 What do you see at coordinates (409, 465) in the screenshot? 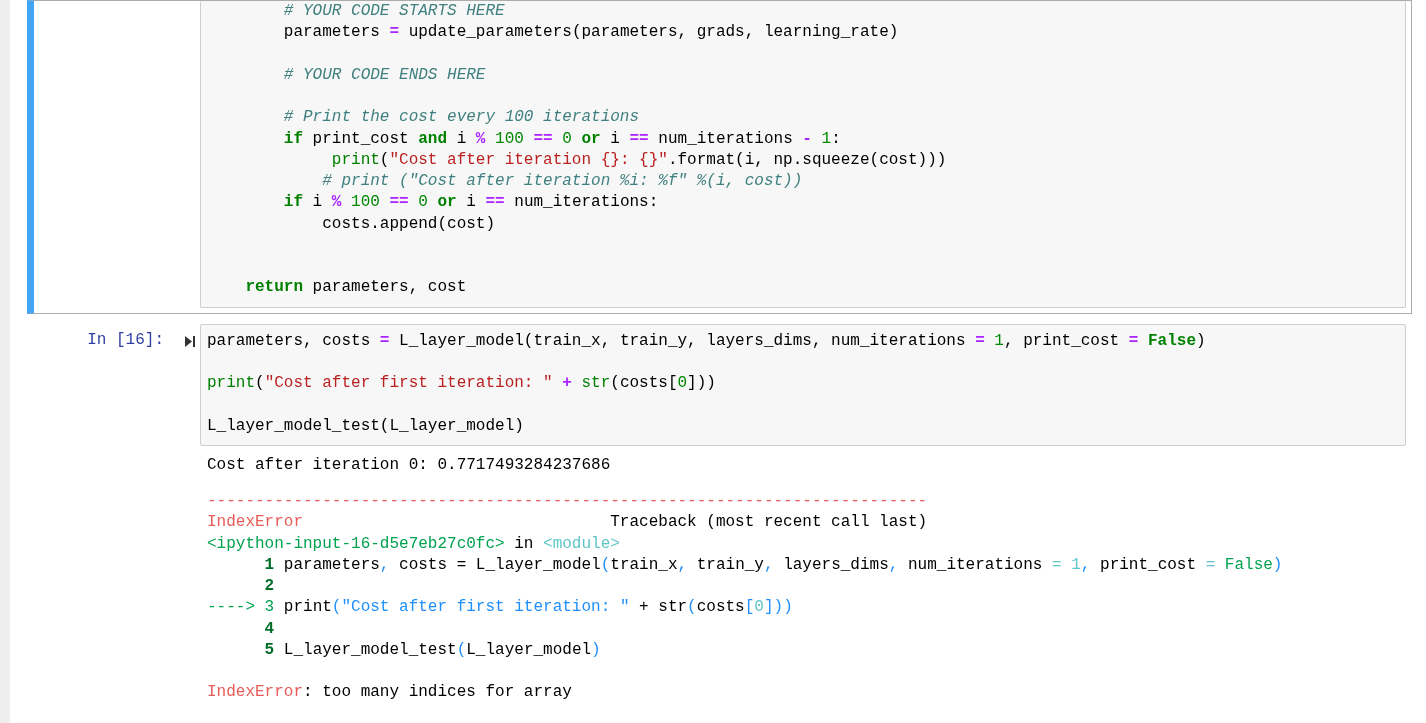
I see `output-line: Cost after iteration 0: 0.7717493284237686` at bounding box center [409, 465].